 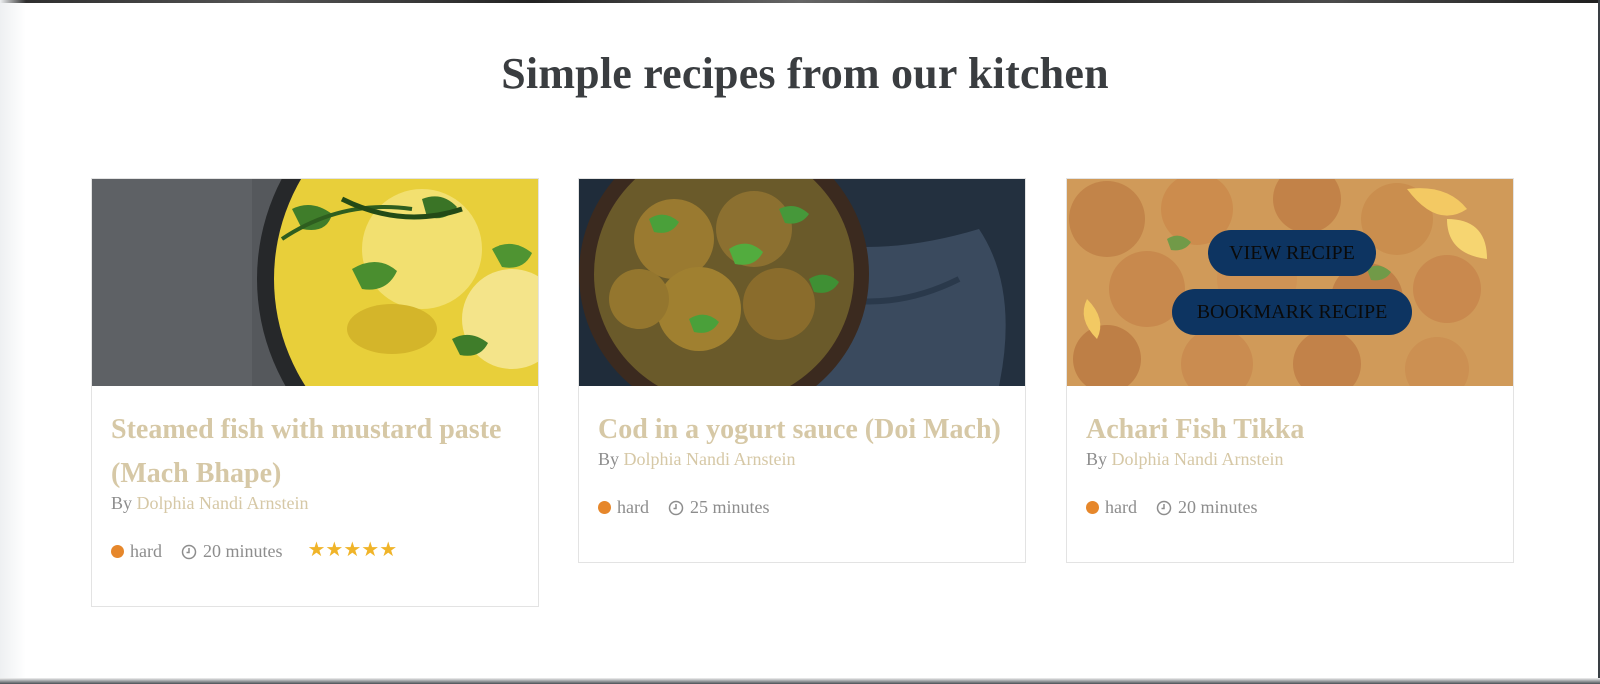 What do you see at coordinates (805, 73) in the screenshot?
I see `section-title: Simple recipes from our kitchen` at bounding box center [805, 73].